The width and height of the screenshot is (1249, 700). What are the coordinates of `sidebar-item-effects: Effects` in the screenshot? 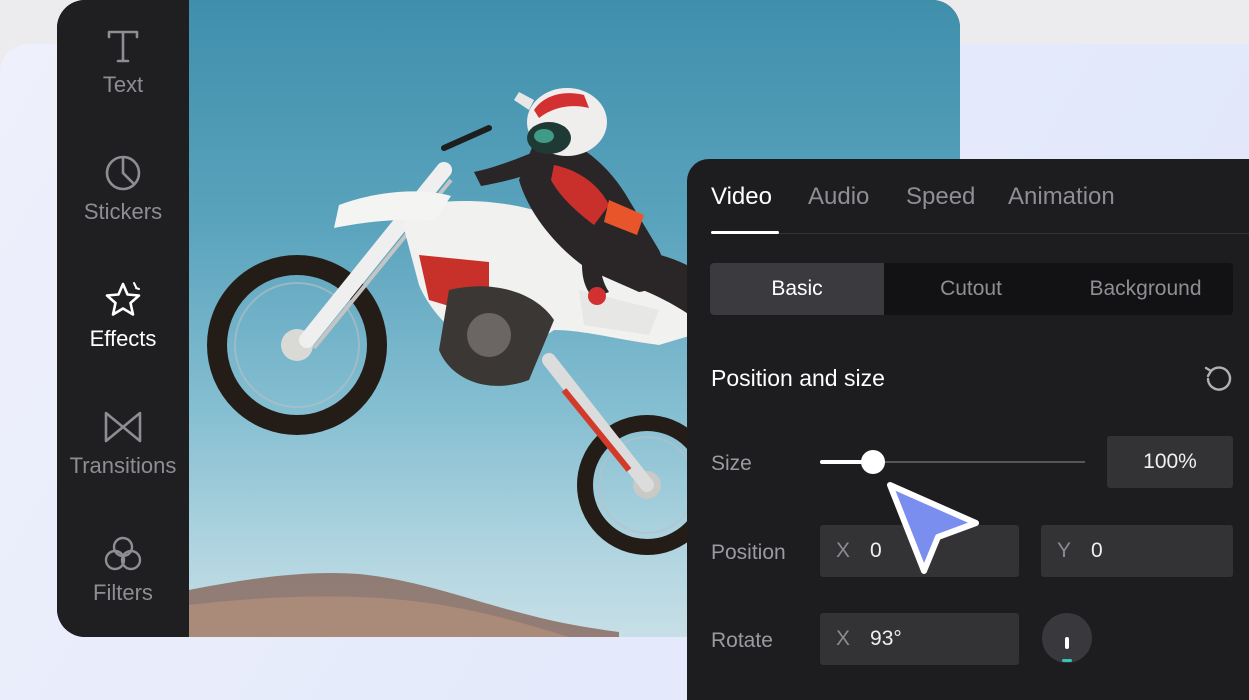 It's located at (123, 330).